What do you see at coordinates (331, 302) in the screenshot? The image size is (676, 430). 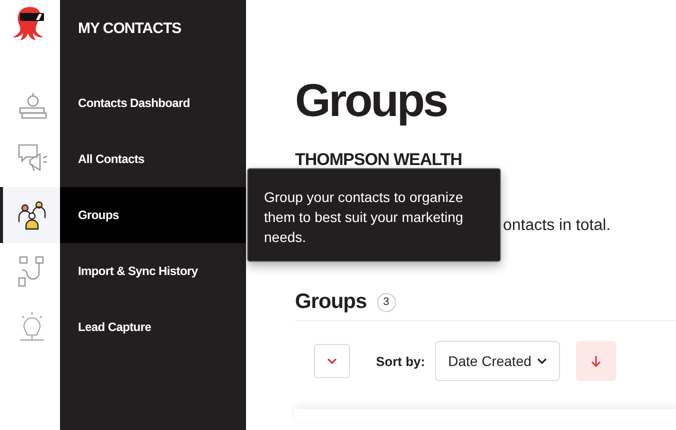 I see `section-heading: Groups` at bounding box center [331, 302].